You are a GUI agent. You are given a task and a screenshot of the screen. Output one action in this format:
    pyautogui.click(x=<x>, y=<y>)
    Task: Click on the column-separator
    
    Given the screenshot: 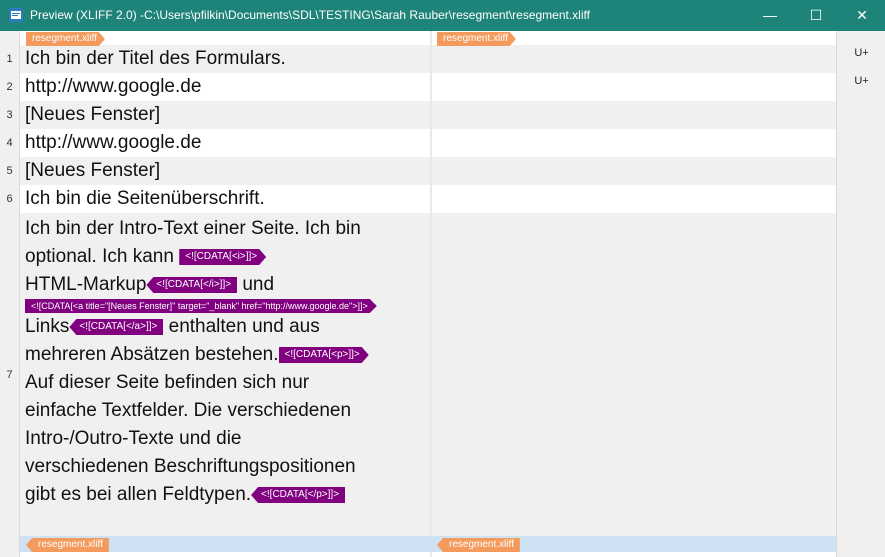 What is the action you would take?
    pyautogui.click(x=431, y=294)
    